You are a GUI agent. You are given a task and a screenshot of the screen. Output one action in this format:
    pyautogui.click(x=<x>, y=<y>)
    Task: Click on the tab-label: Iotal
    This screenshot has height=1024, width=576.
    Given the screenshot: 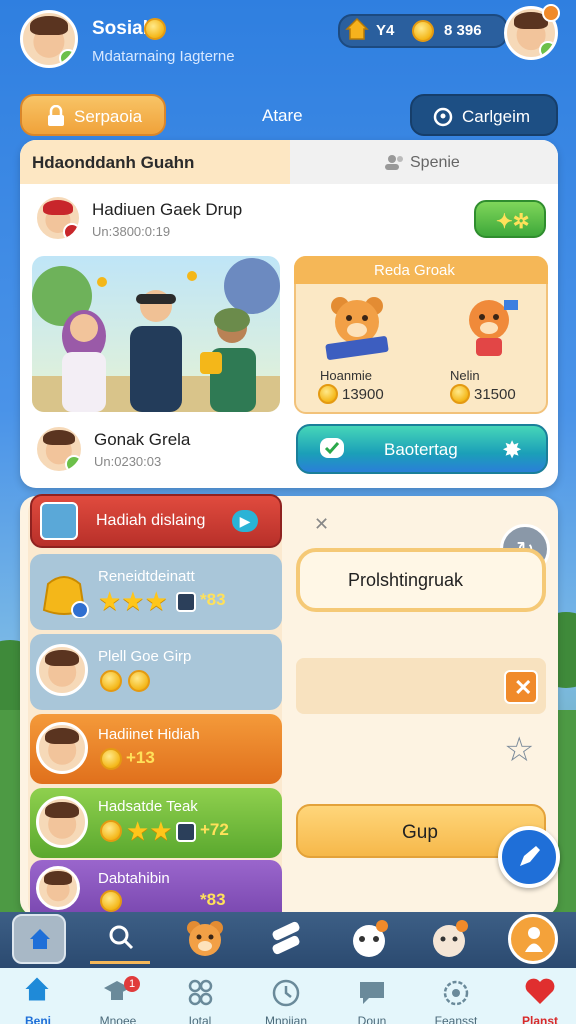 What is the action you would take?
    pyautogui.click(x=200, y=1019)
    